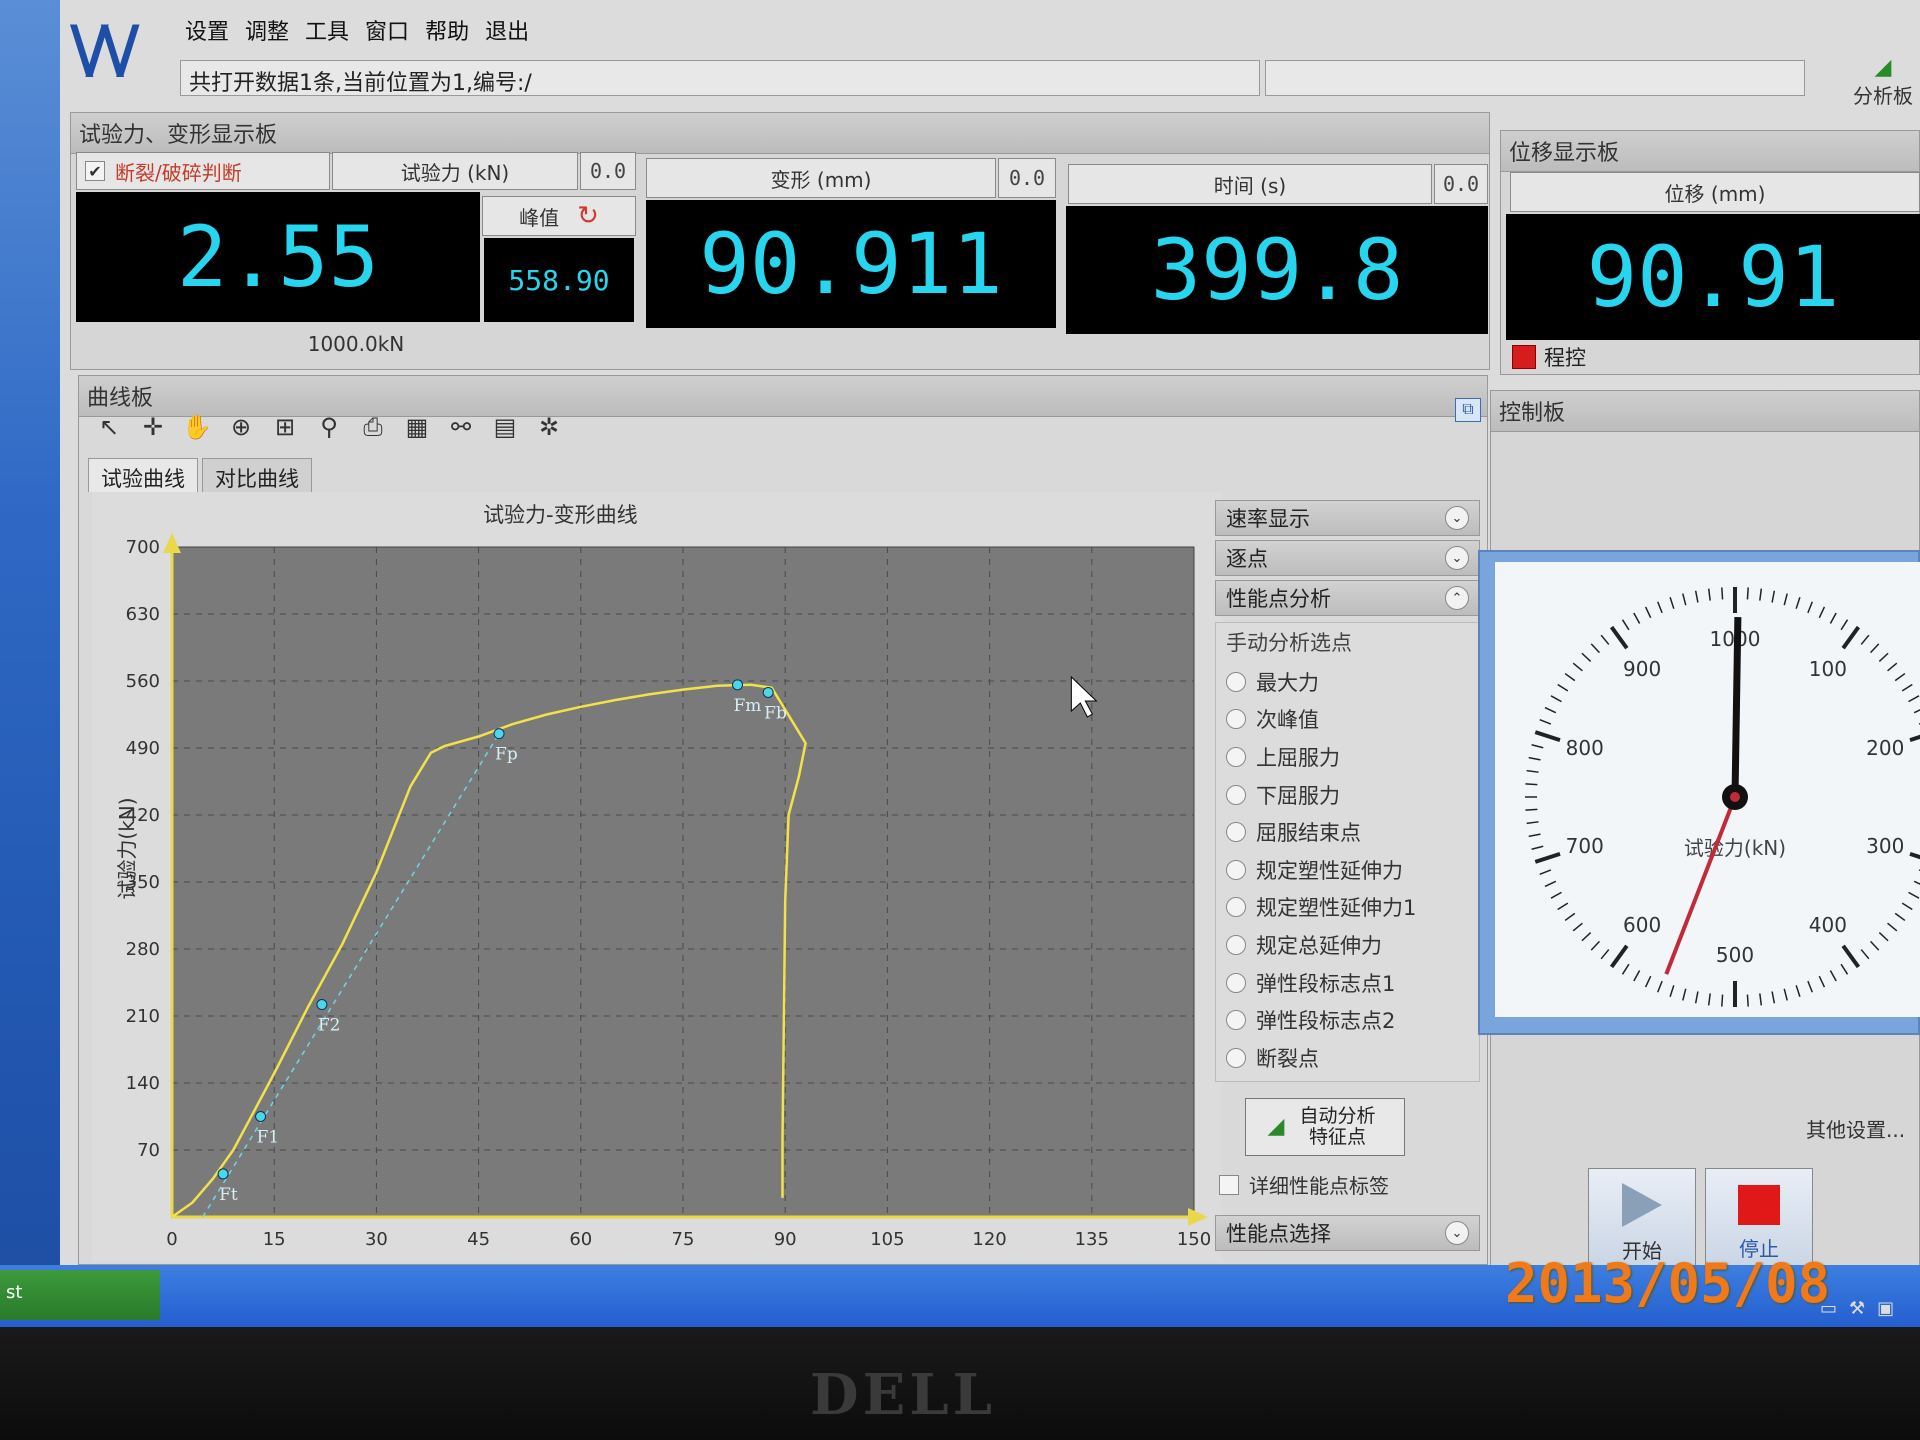  Describe the element at coordinates (1349, 720) in the screenshot. I see `option-second-peak: 次峰值` at that location.